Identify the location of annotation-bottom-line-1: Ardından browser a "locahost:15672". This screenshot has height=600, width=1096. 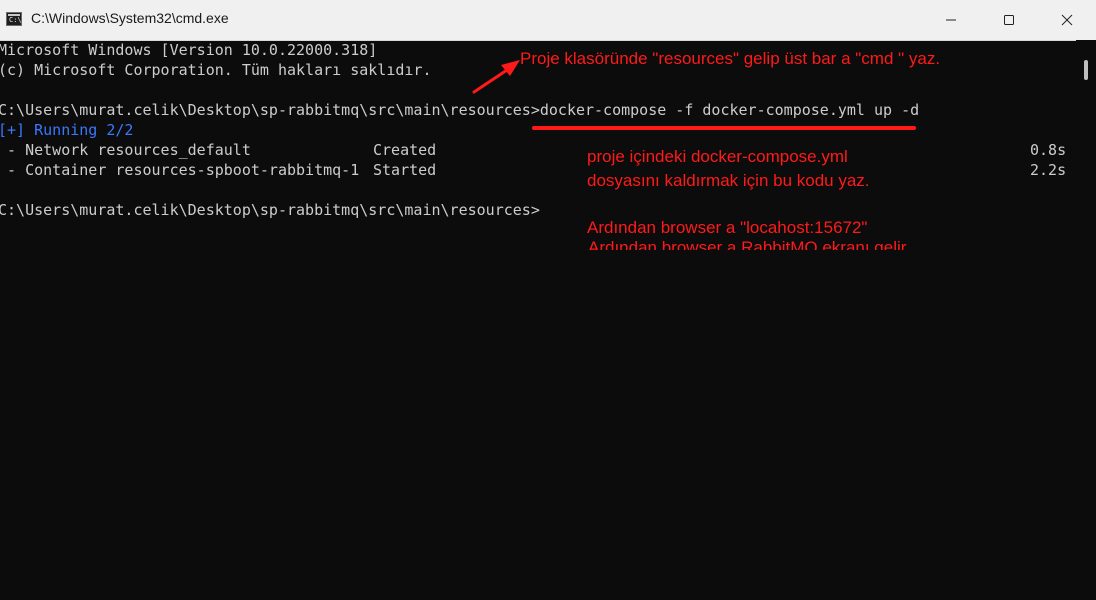
(727, 227).